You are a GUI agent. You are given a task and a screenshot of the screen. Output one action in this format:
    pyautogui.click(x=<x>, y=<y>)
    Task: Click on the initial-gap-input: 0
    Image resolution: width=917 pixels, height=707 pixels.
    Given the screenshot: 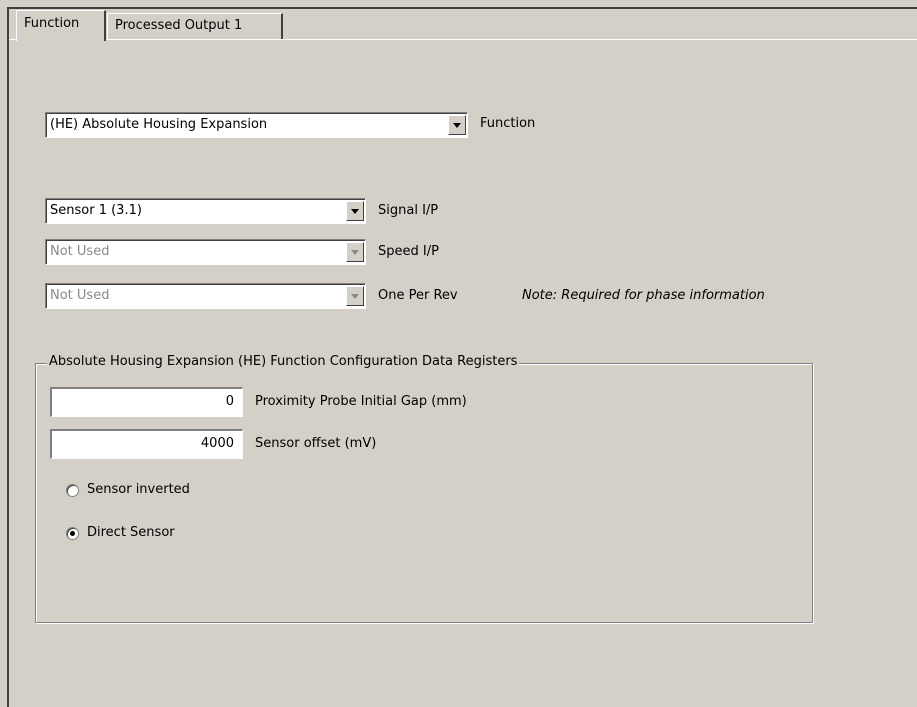 What is the action you would take?
    pyautogui.click(x=146, y=402)
    